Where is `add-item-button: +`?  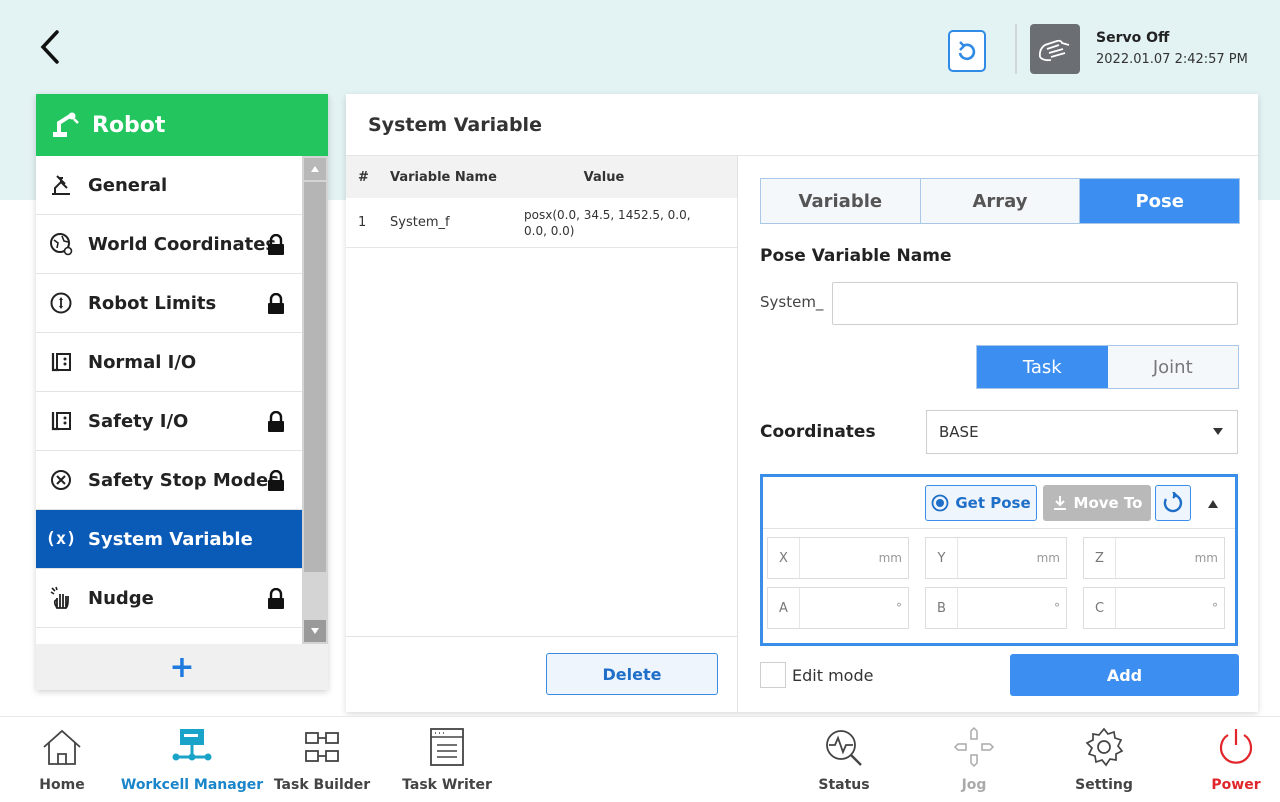 add-item-button: + is located at coordinates (182, 667).